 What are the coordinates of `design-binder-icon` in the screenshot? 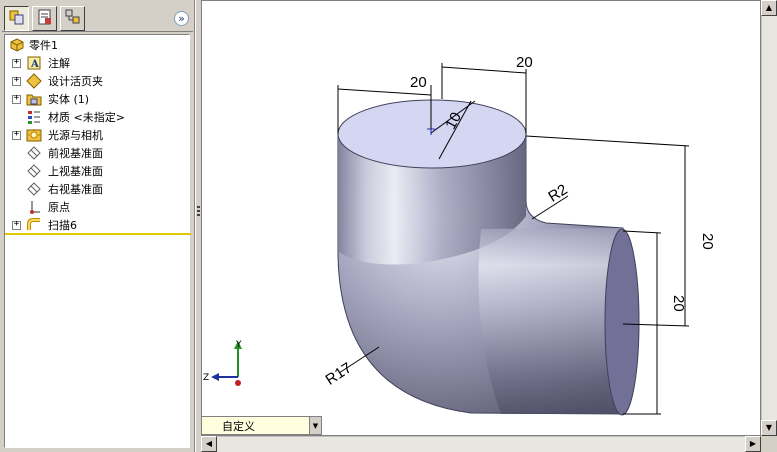 It's located at (34, 81).